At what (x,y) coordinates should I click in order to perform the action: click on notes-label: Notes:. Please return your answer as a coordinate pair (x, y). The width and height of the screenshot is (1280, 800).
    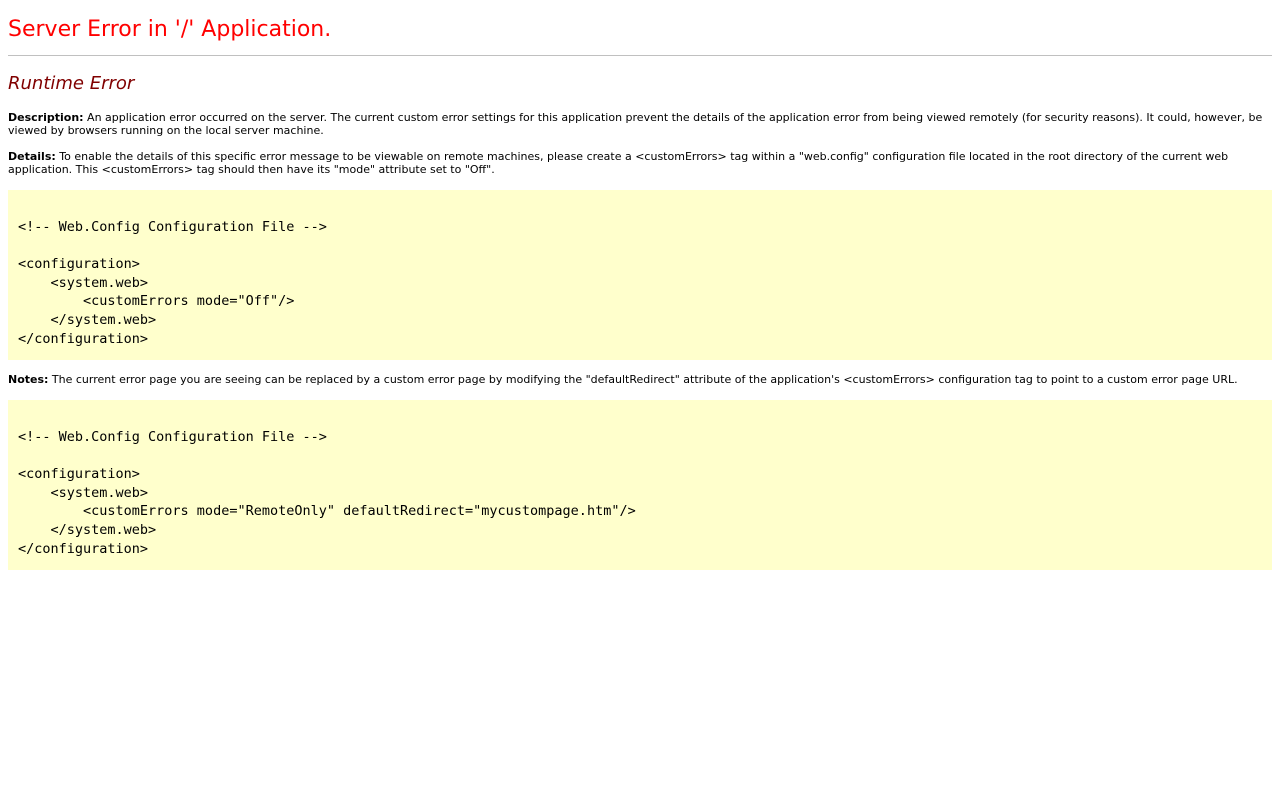
    Looking at the image, I should click on (28, 379).